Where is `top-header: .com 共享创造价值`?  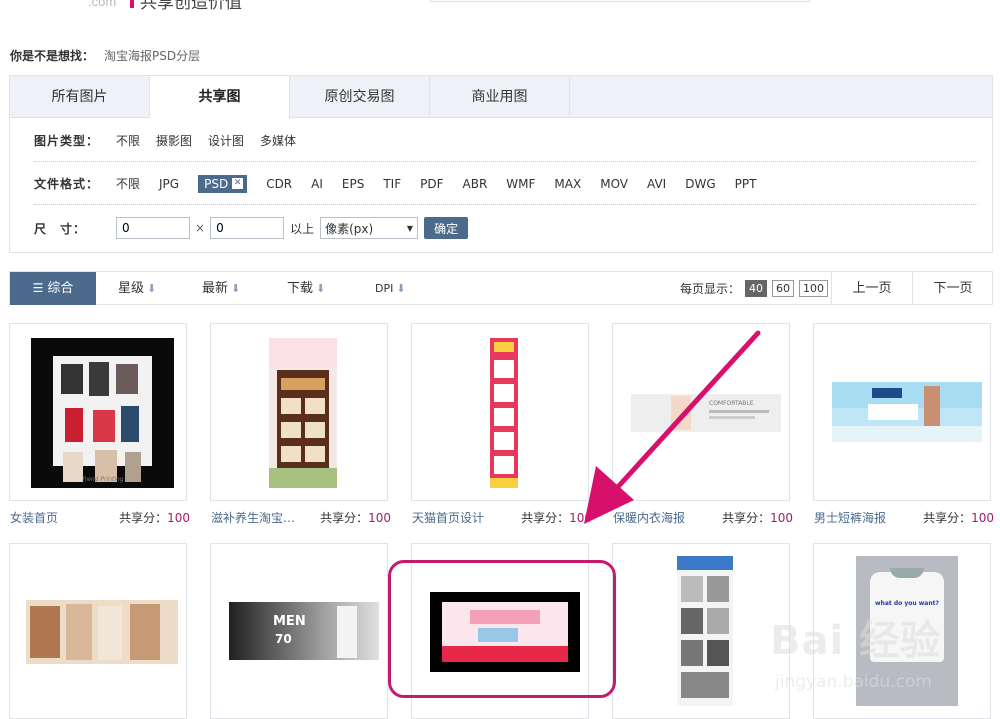 top-header: .com 共享创造价值 is located at coordinates (500, 20).